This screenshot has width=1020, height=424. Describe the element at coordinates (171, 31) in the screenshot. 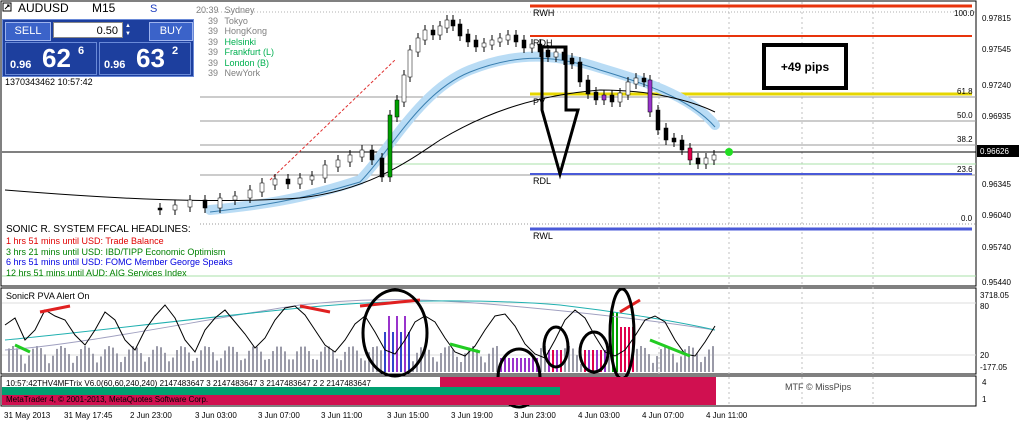

I see `buy-button: BUY` at that location.